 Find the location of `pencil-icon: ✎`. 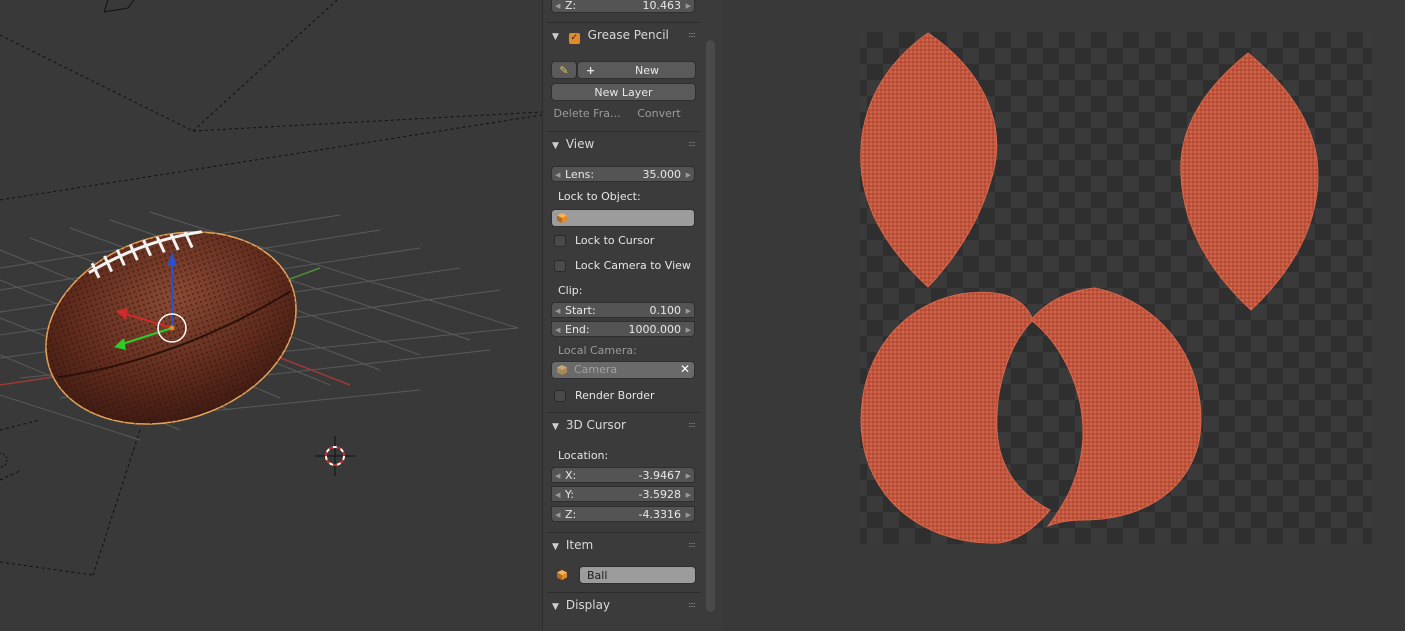

pencil-icon: ✎ is located at coordinates (564, 70).